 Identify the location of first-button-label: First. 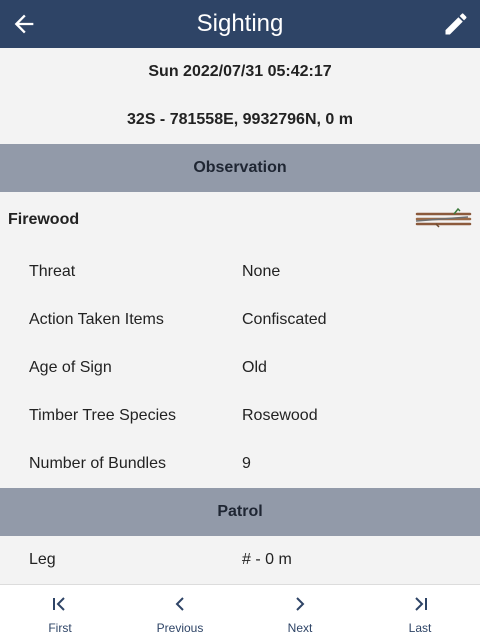
(60, 628).